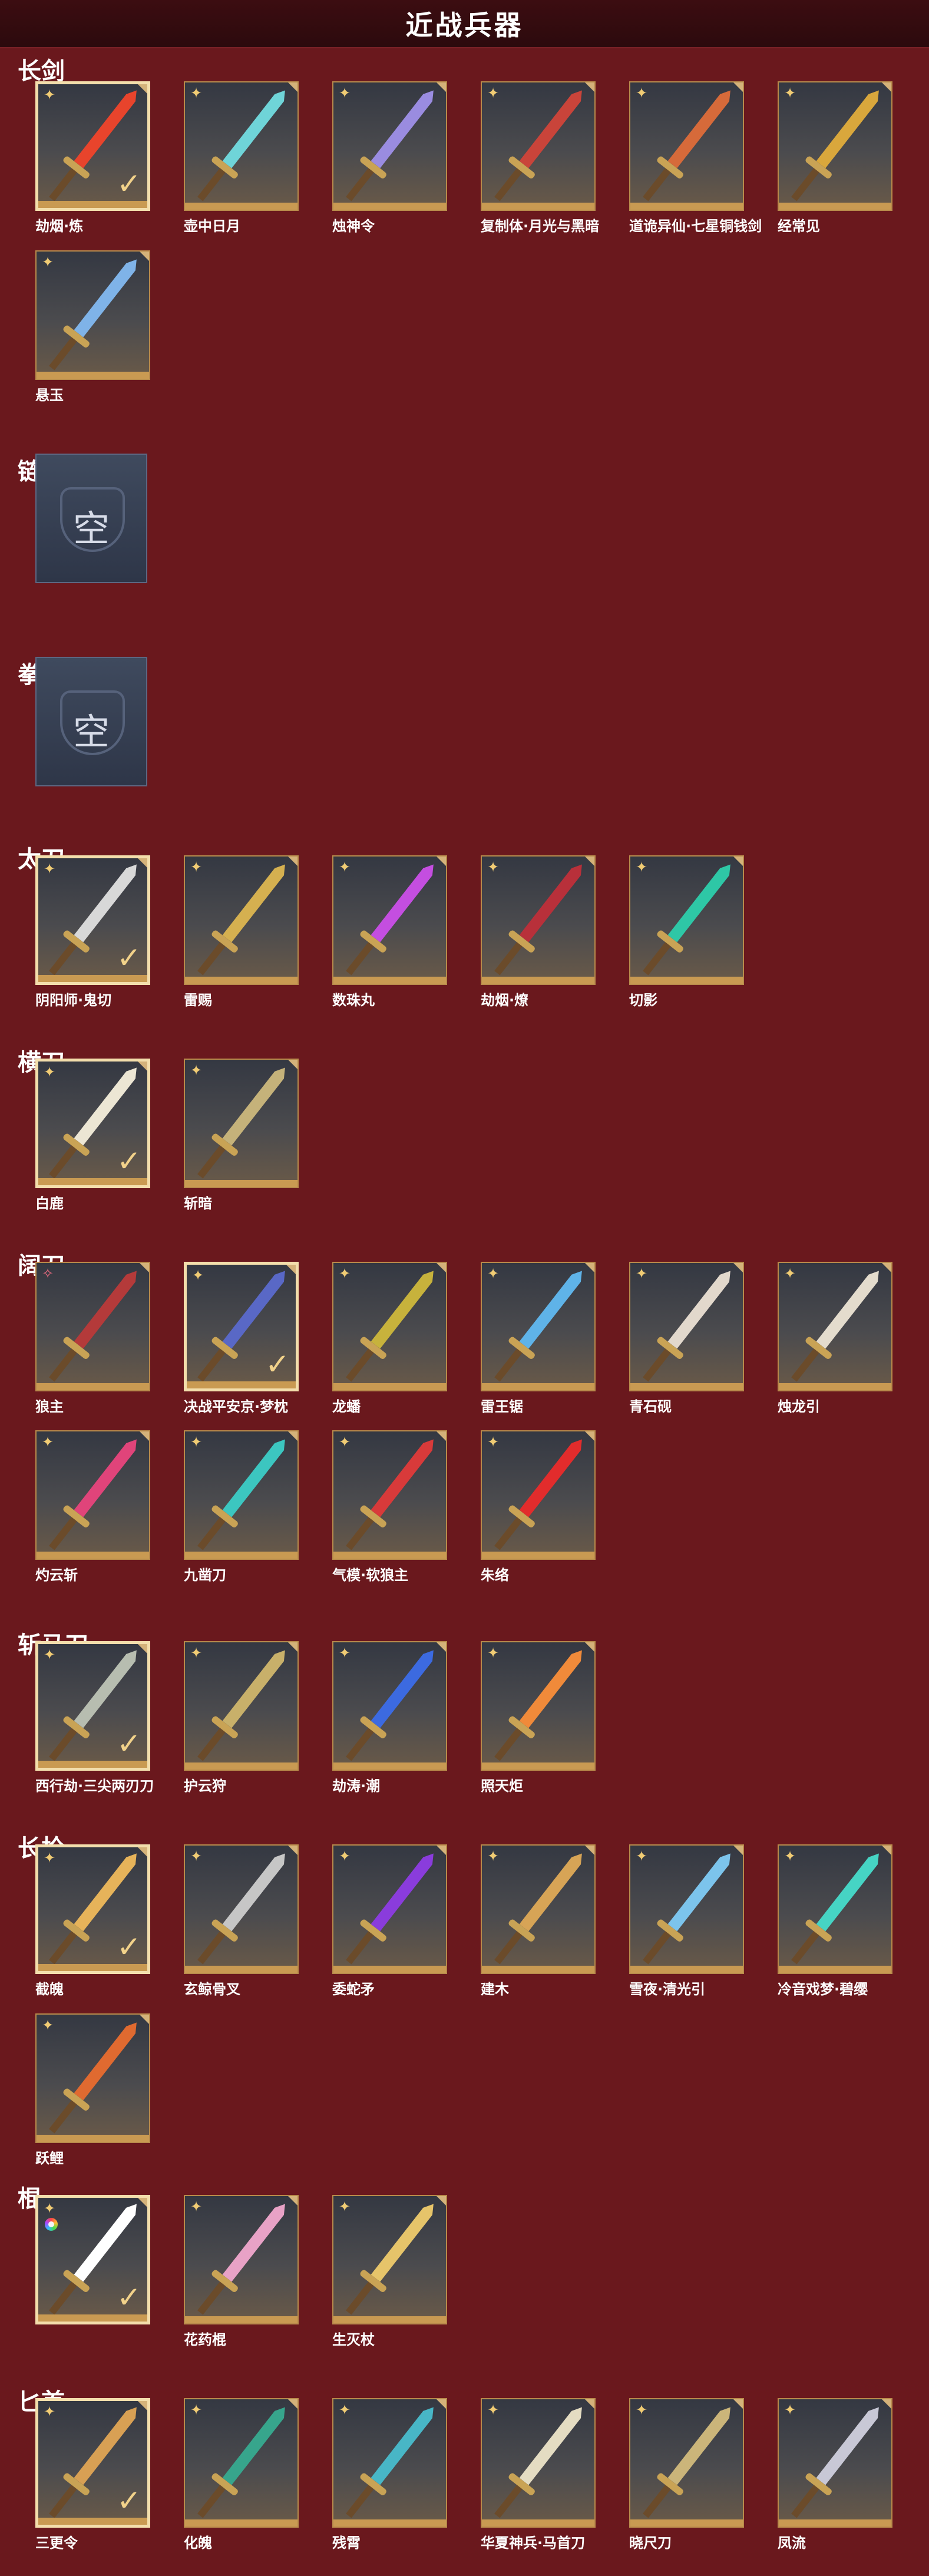 The width and height of the screenshot is (929, 2576). Describe the element at coordinates (242, 931) in the screenshot. I see `weapon-card: ✦ 雷赐` at that location.